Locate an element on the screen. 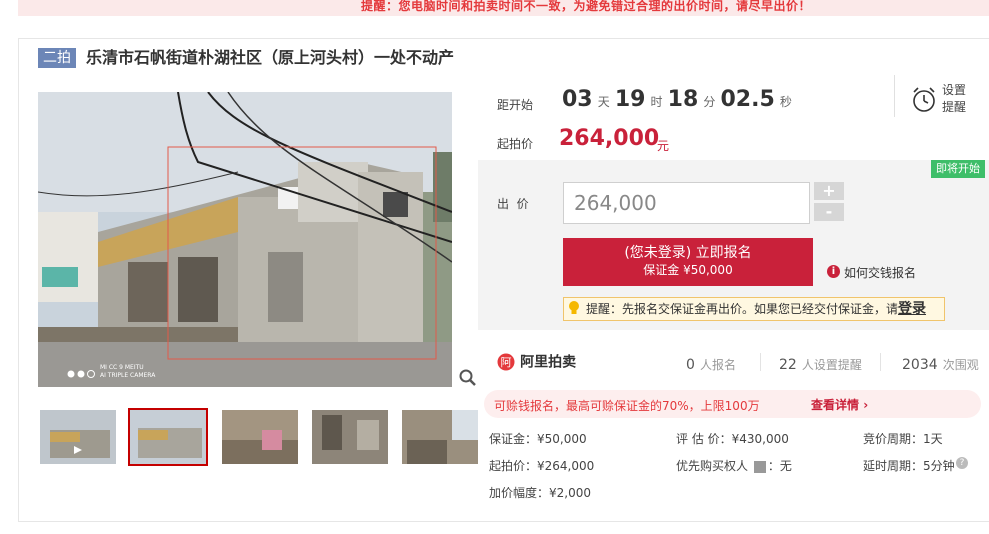 The height and width of the screenshot is (534, 989). view-count: 2034 次围观 is located at coordinates (940, 365).